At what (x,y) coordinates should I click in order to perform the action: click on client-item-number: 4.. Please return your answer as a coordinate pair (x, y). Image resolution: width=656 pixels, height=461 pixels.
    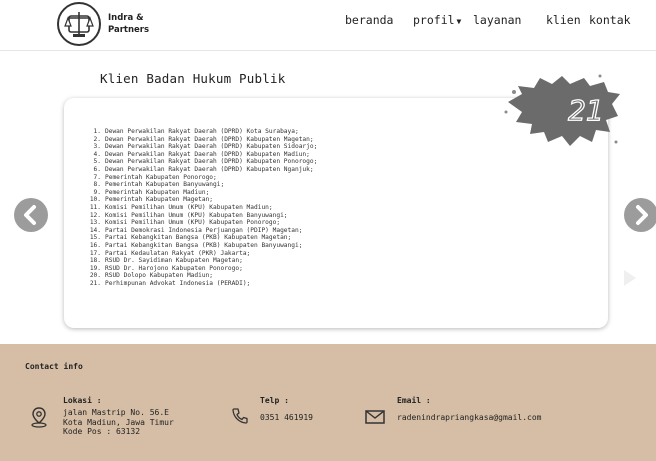
    Looking at the image, I should click on (97, 154).